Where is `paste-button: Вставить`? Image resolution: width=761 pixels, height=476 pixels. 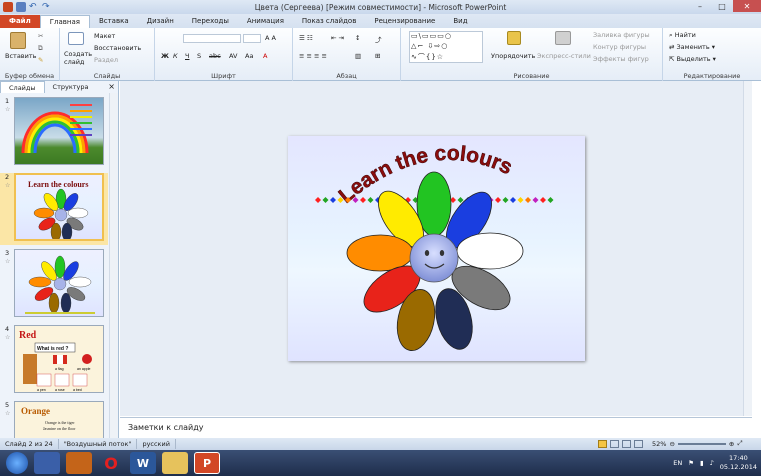
paste-button: Вставить is located at coordinates (20, 56).